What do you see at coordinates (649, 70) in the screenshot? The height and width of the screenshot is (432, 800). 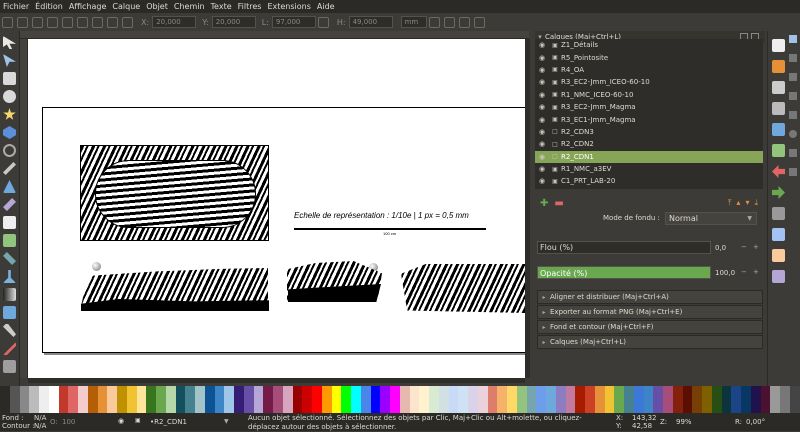 I see `layer-row: ◉ ▣ R4_OA` at bounding box center [649, 70].